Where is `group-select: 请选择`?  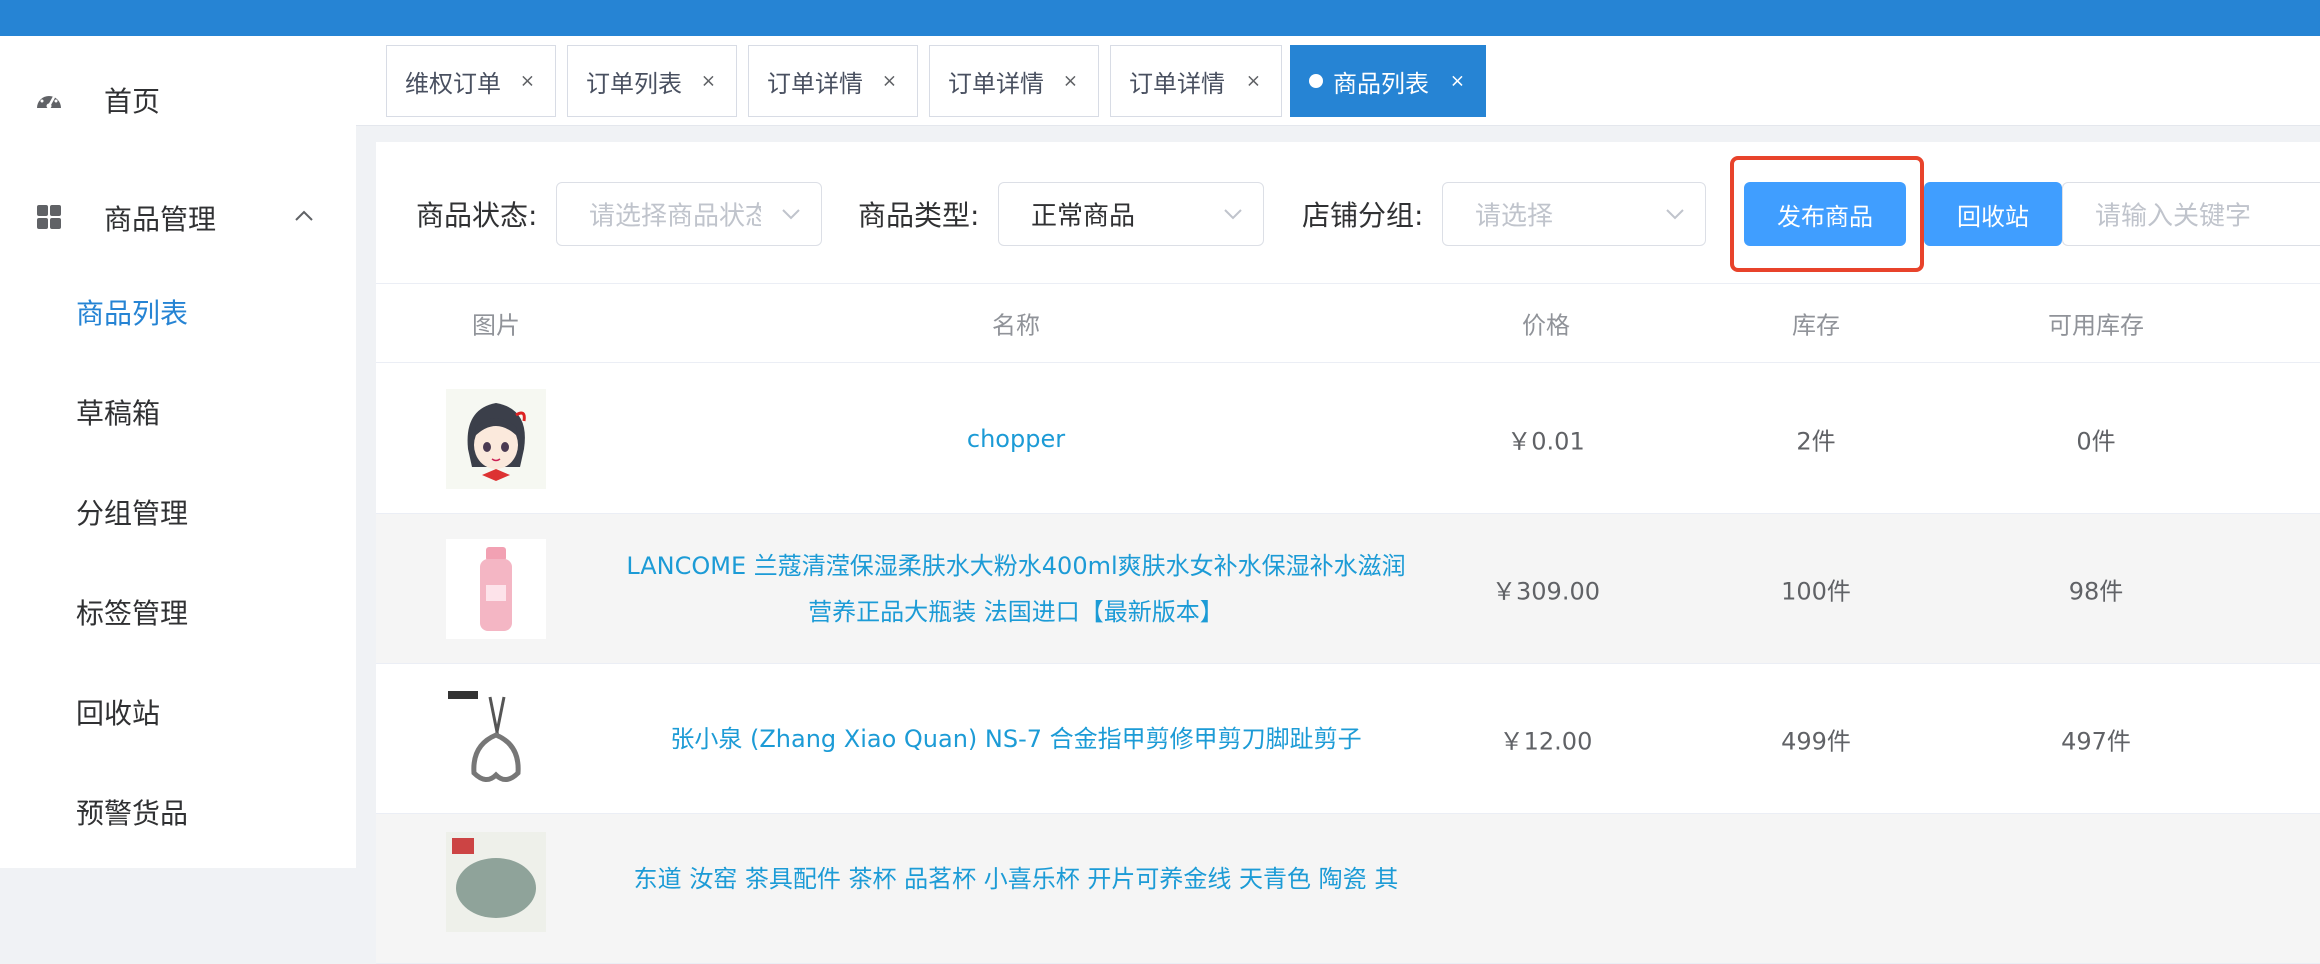
group-select: 请选择 is located at coordinates (1574, 214).